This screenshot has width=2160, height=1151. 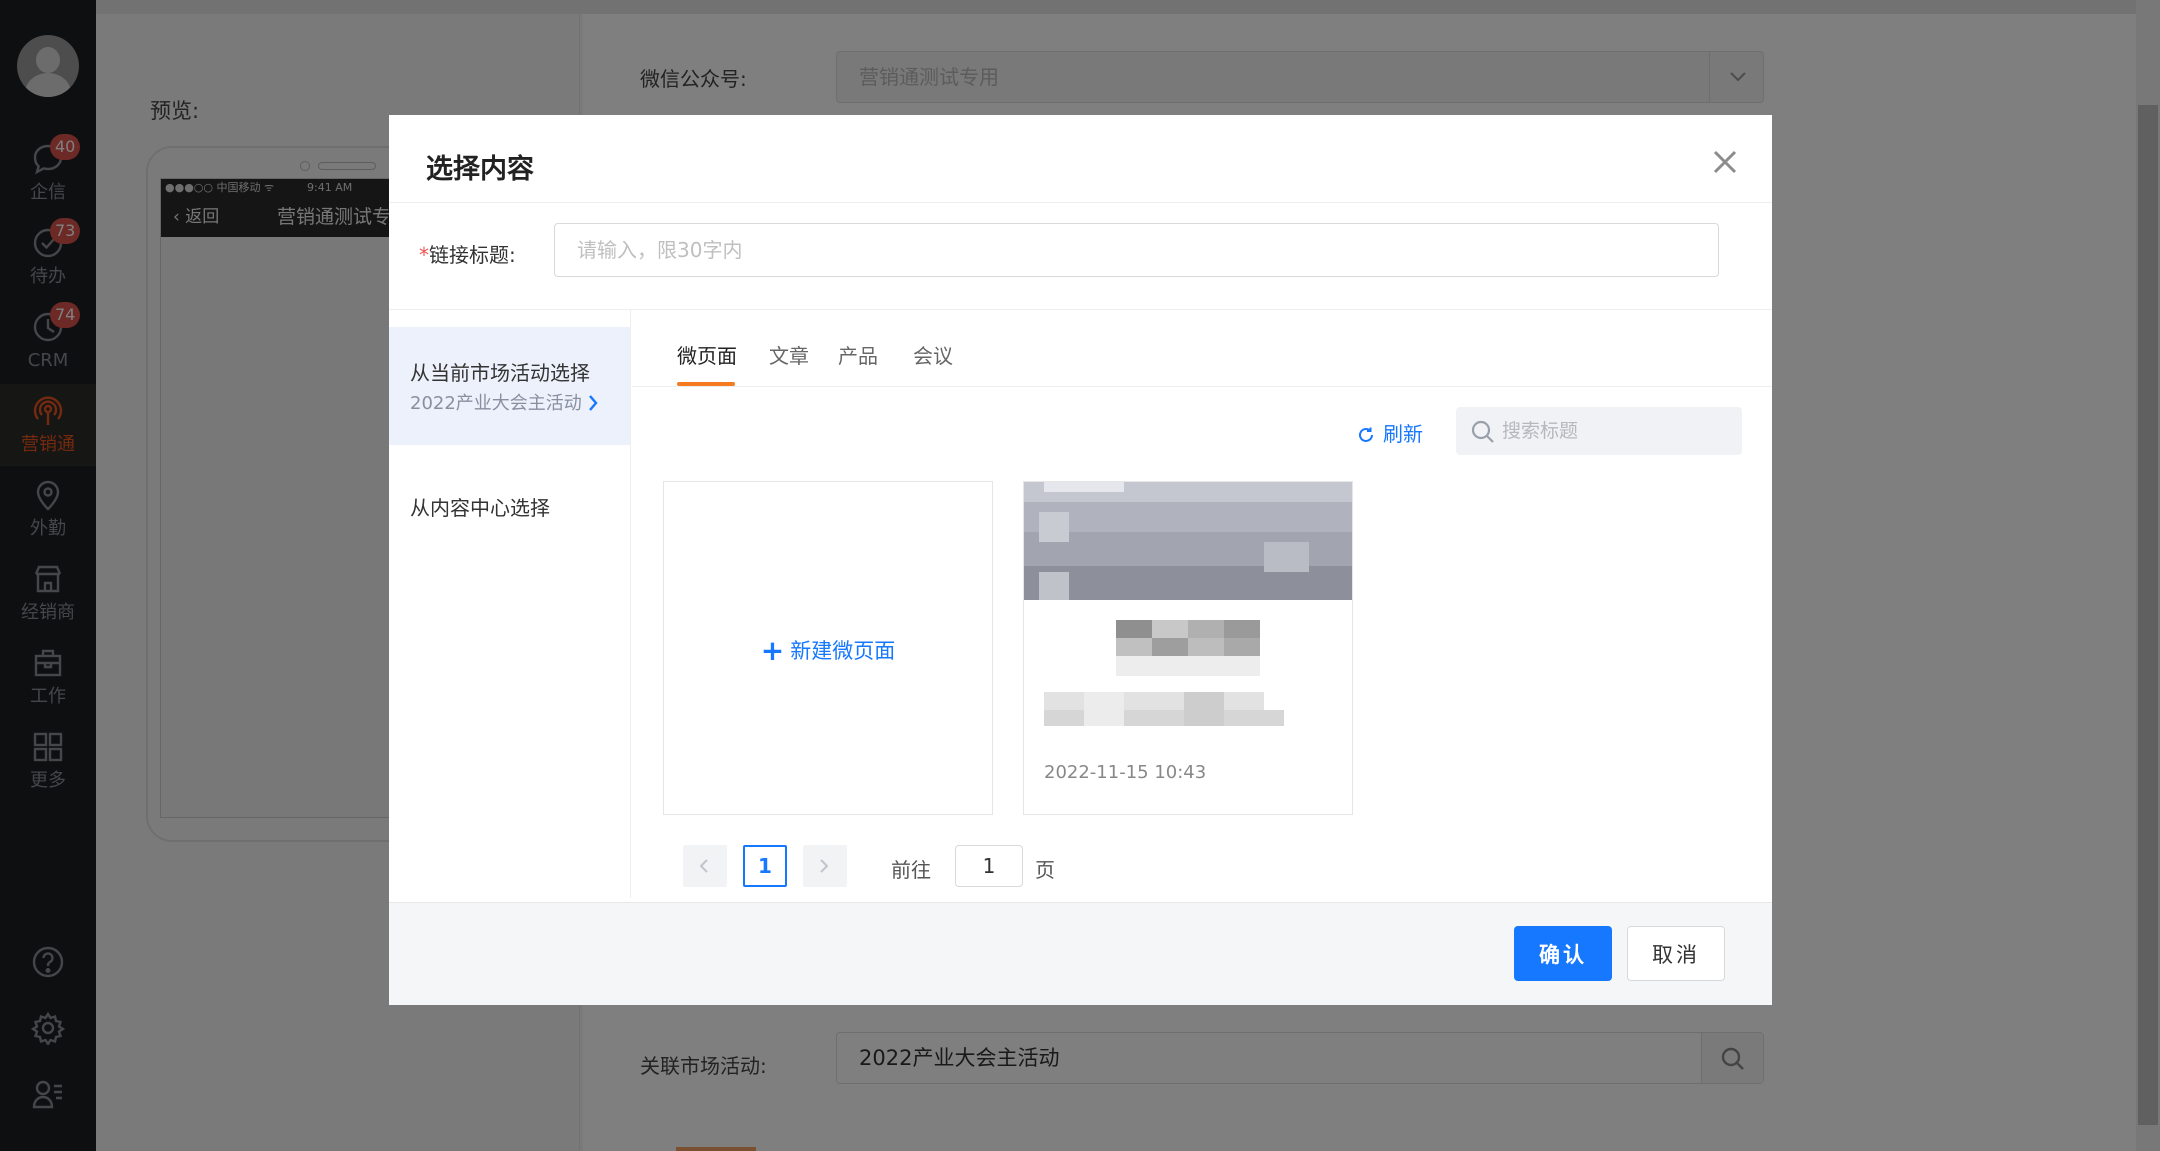 I want to click on link-title-row: *链接标题:, so click(x=1080, y=256).